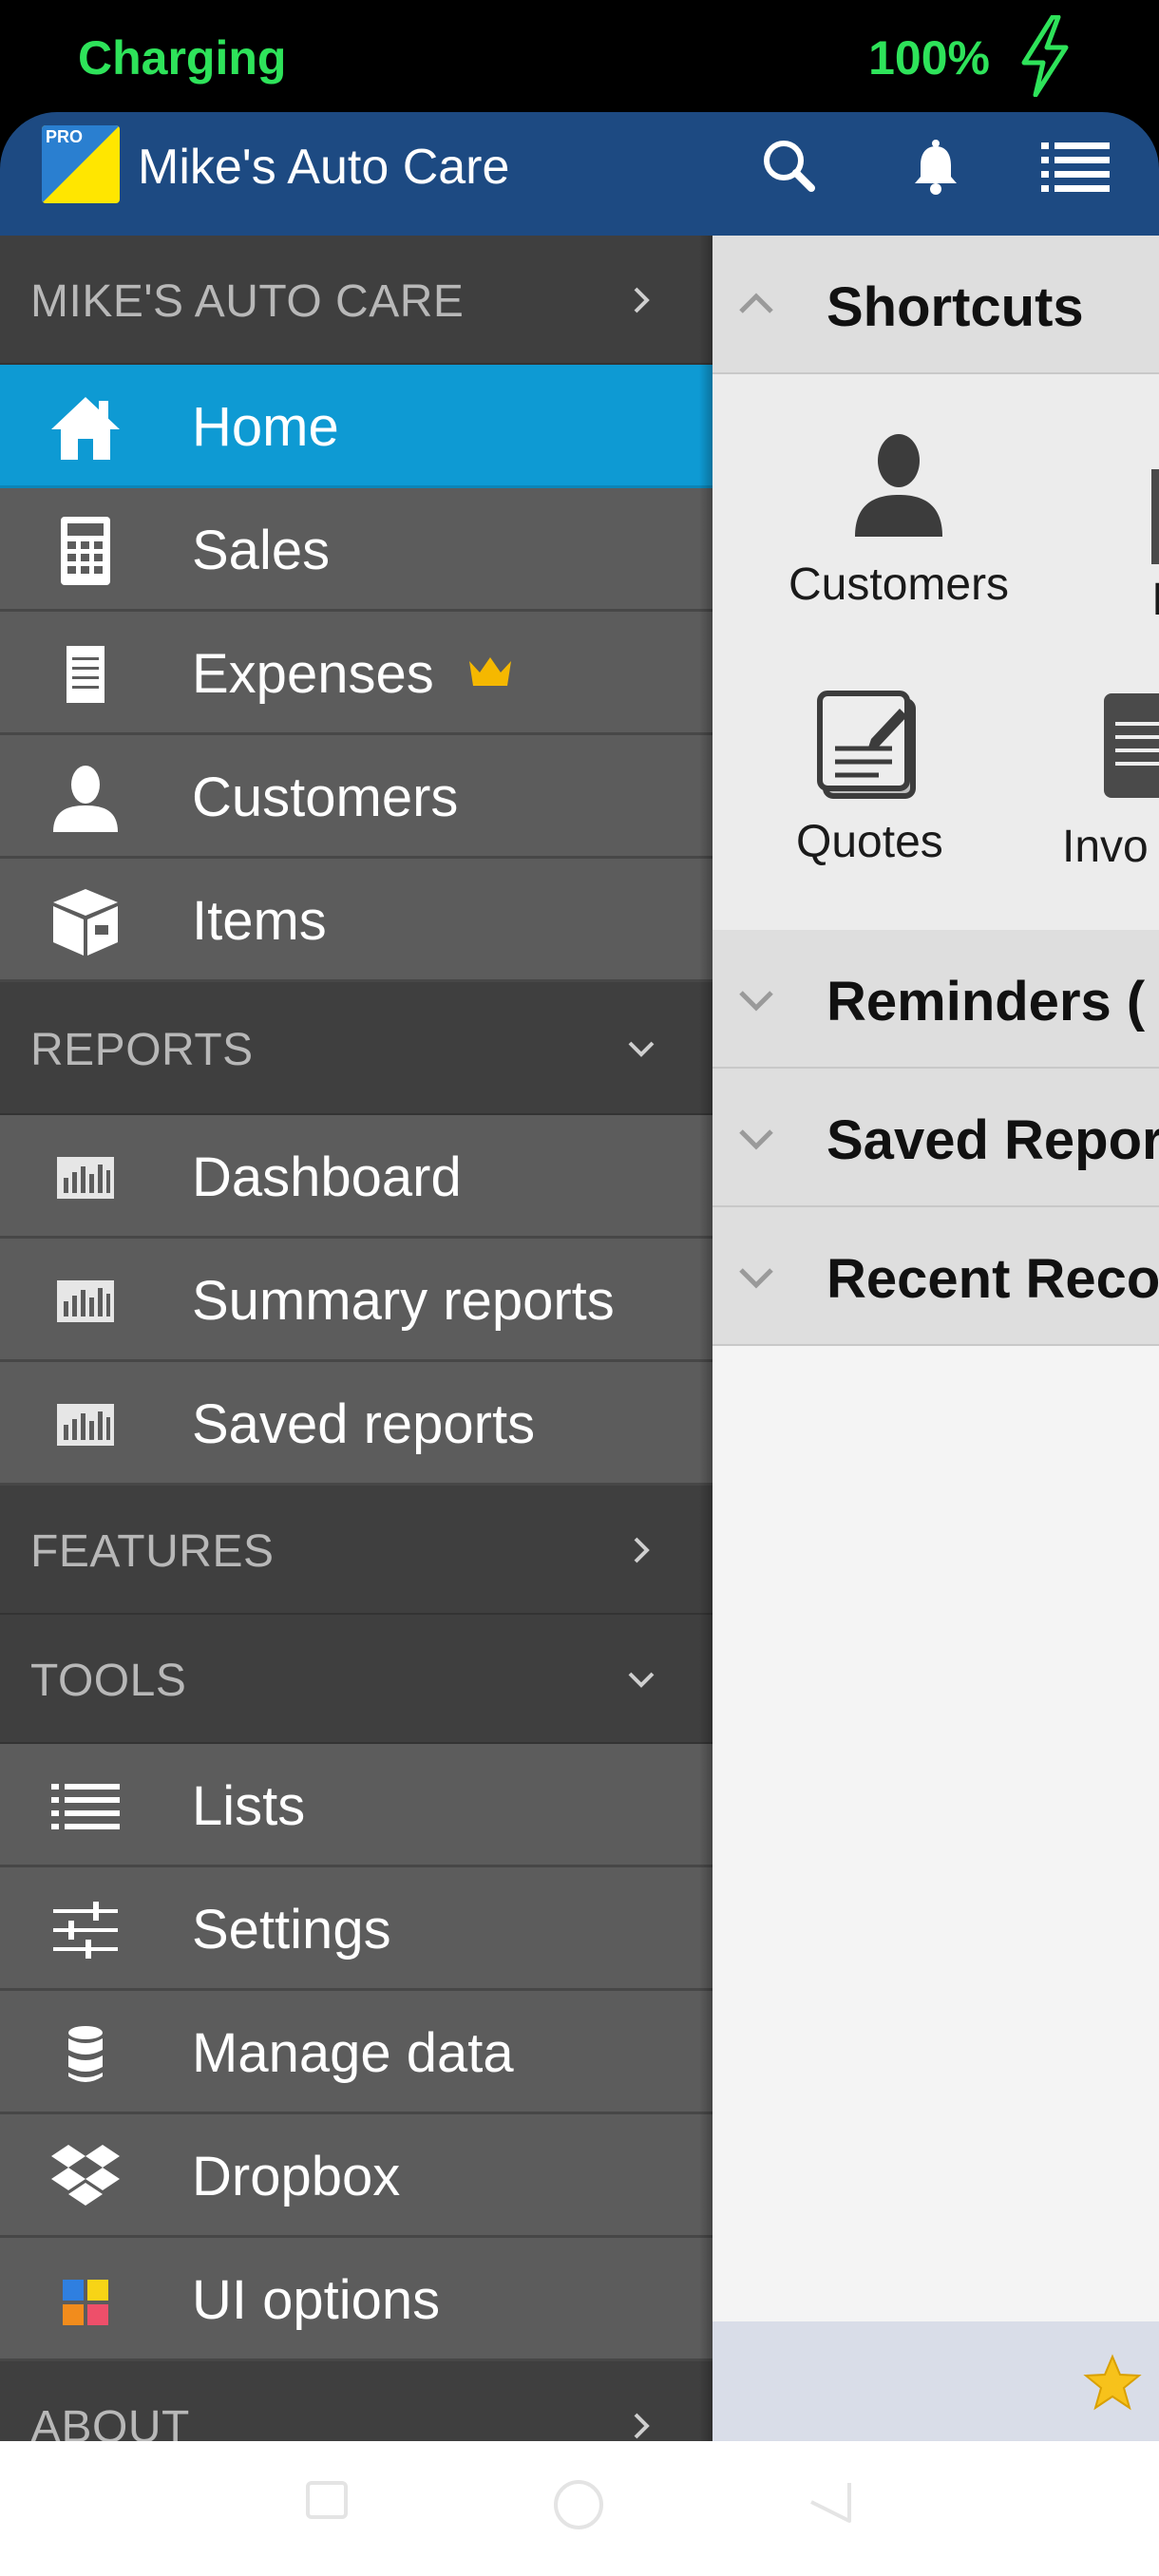 The width and height of the screenshot is (1159, 2576). What do you see at coordinates (935, 652) in the screenshot?
I see `shortcuts-grid: Customers I Quotes Invo` at bounding box center [935, 652].